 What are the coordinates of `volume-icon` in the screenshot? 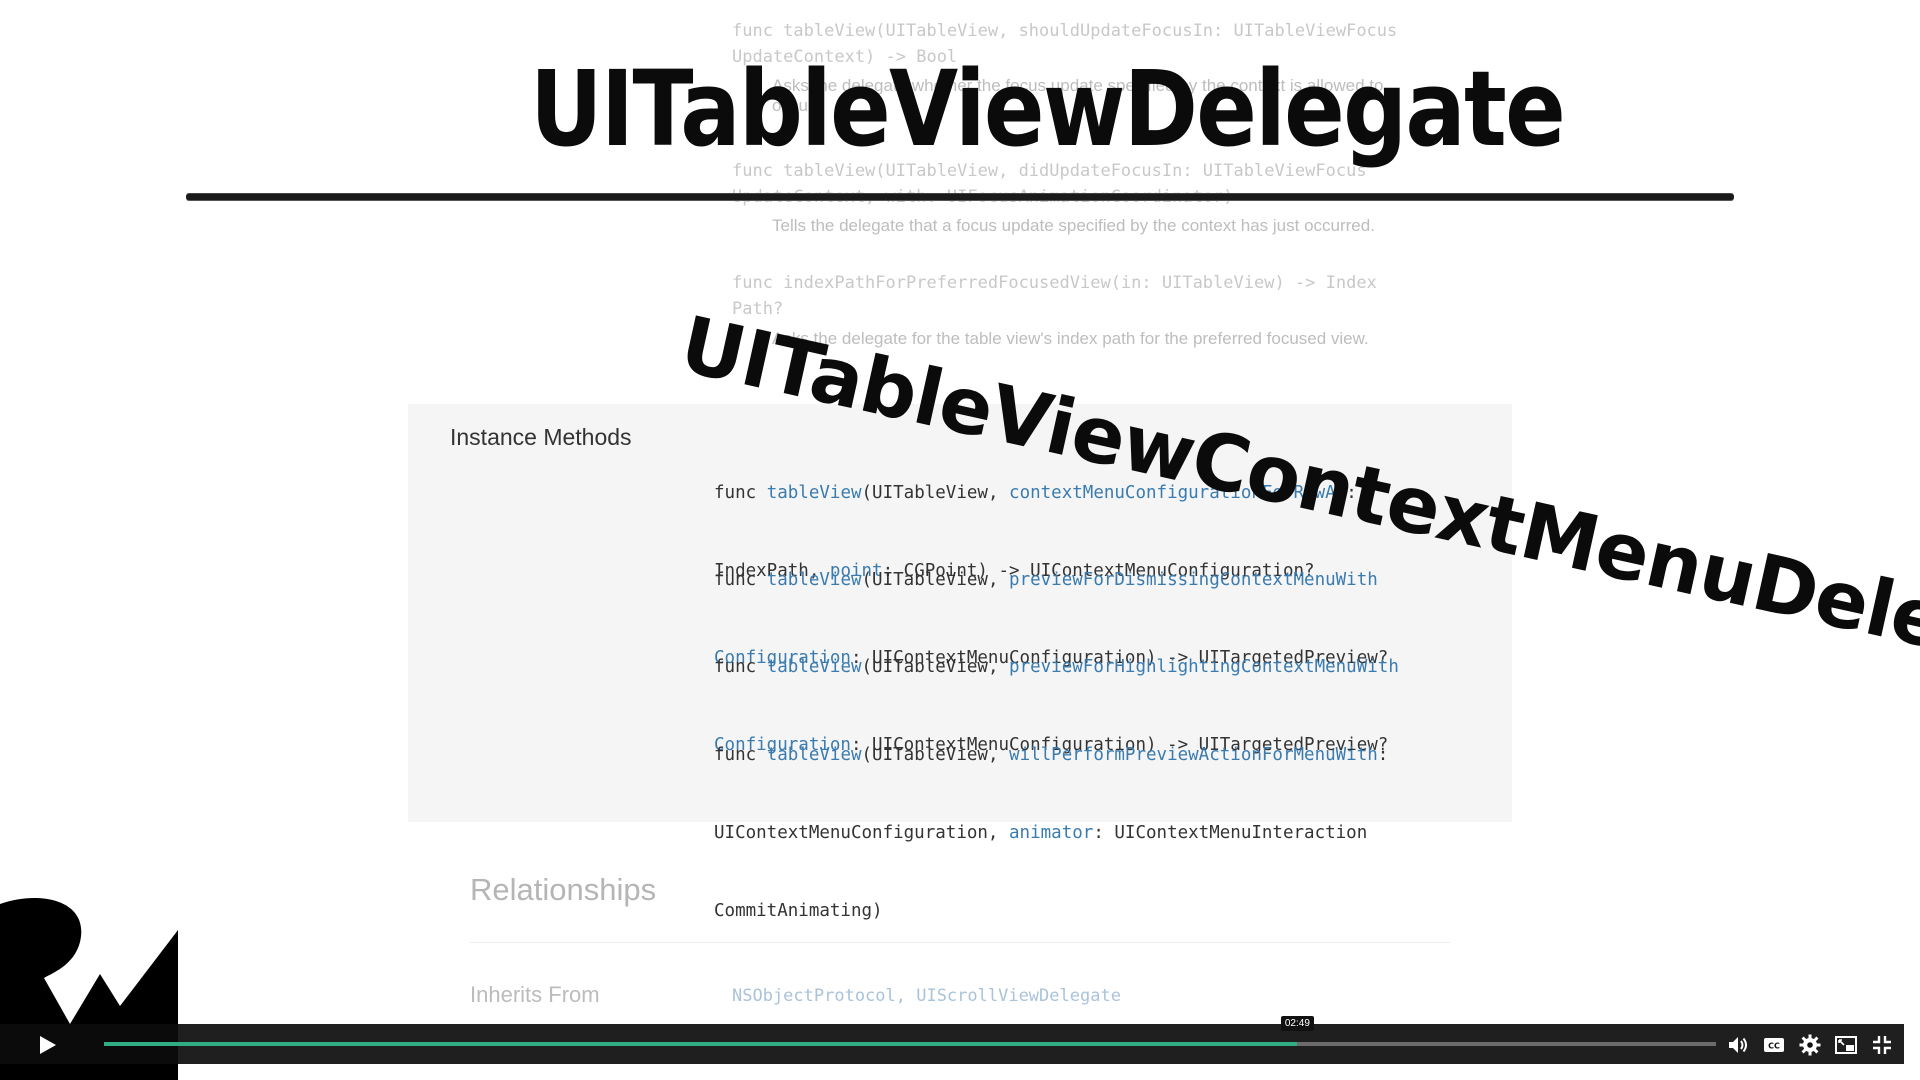 It's located at (1738, 1045).